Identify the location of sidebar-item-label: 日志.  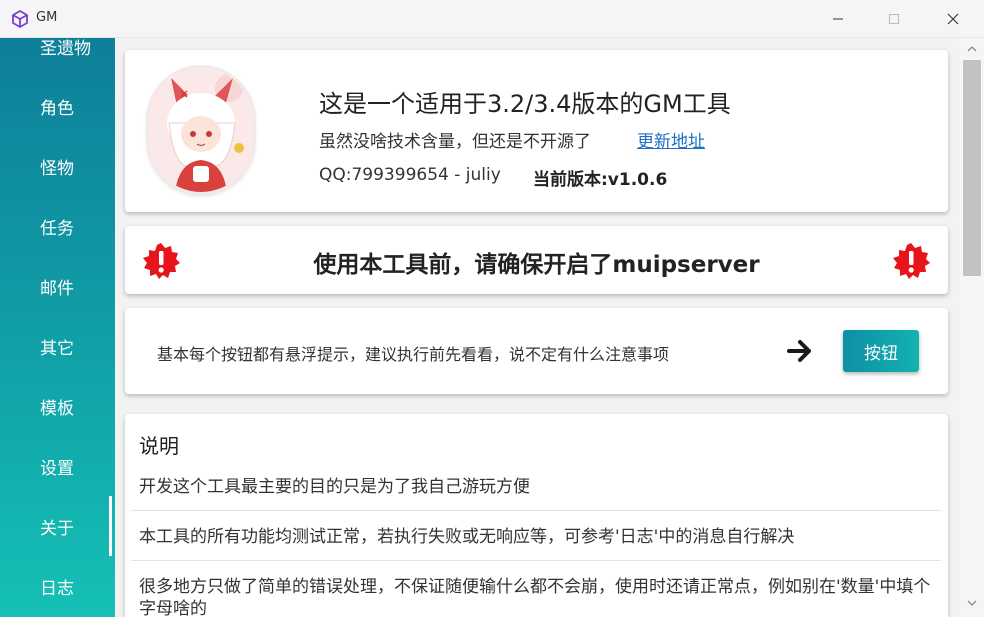
(57, 588).